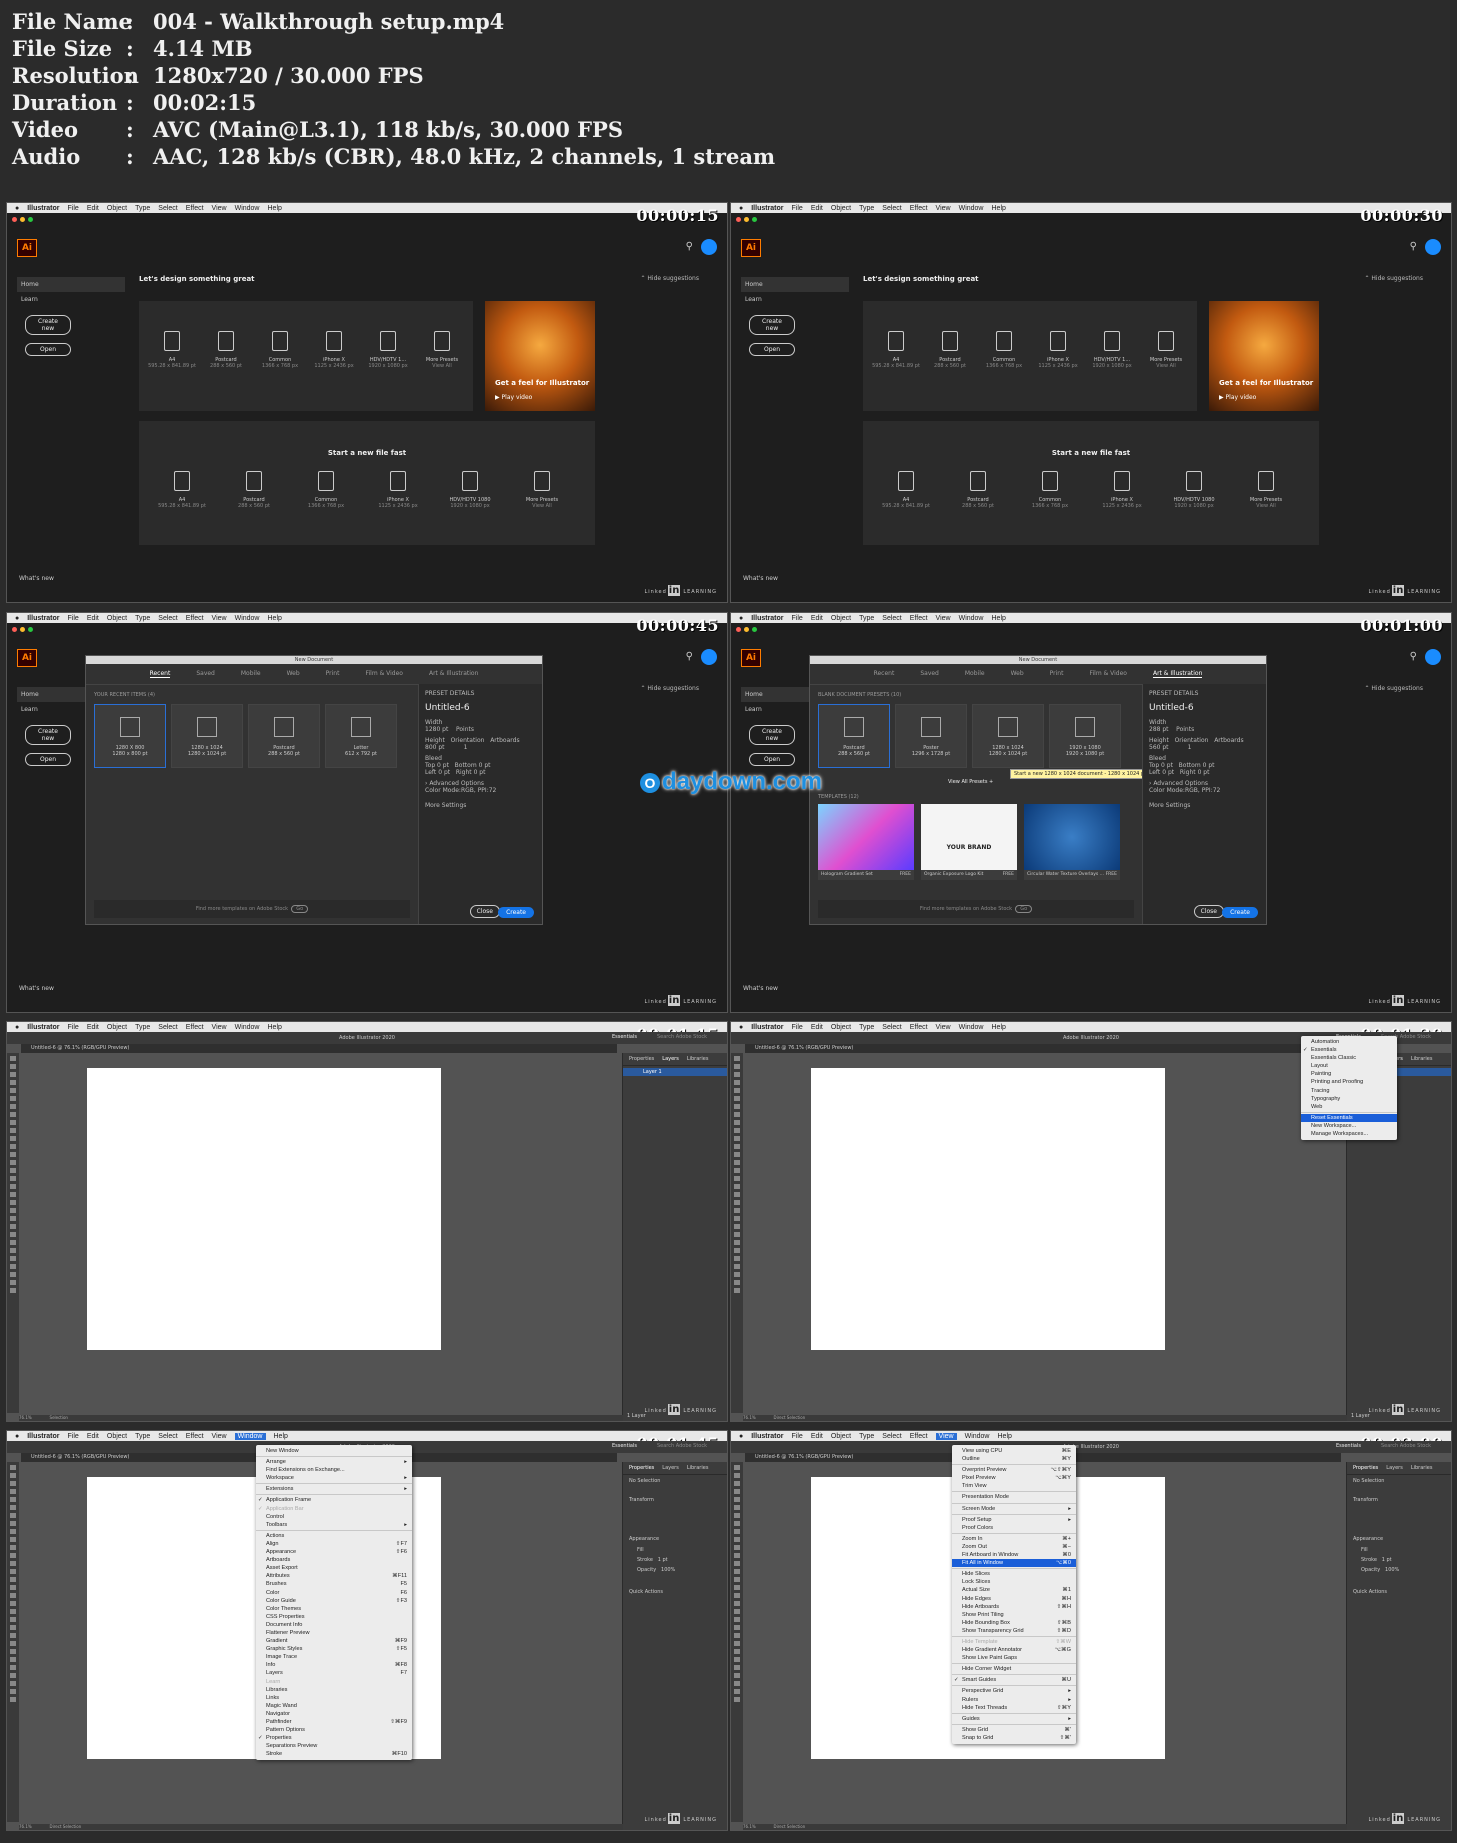 This screenshot has height=1843, width=1457. I want to click on sidebar-item-home: Home, so click(71, 284).